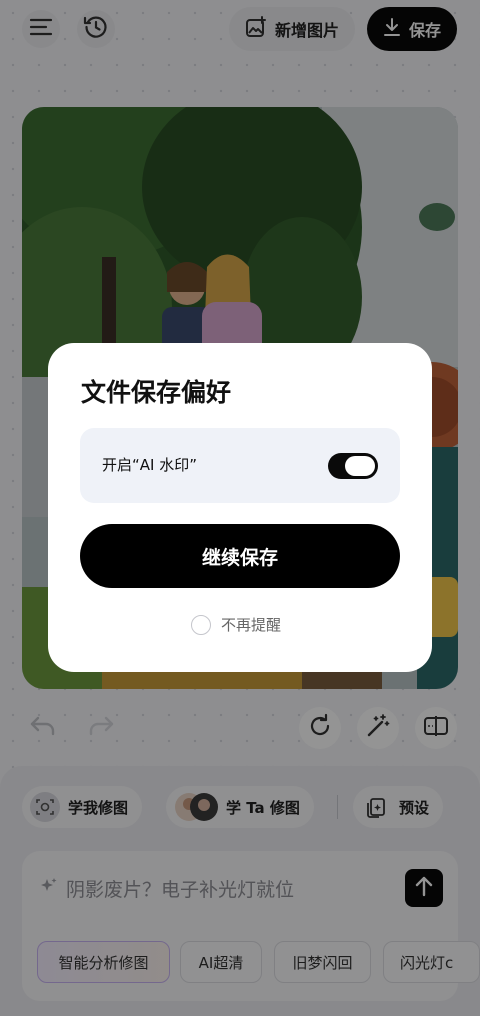 The image size is (480, 1016). Describe the element at coordinates (251, 625) in the screenshot. I see `dont-remind-label: 不再提醒` at that location.